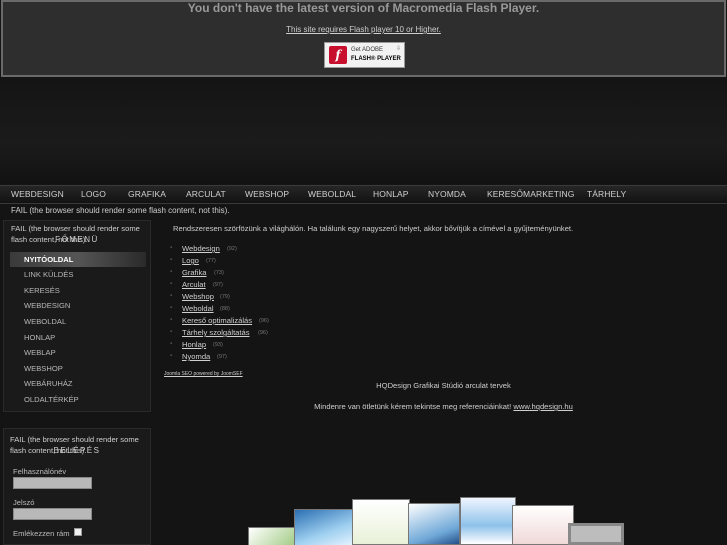 The image size is (727, 545). Describe the element at coordinates (77, 239) in the screenshot. I see `main-menu-heading: FŐMENÜ` at that location.